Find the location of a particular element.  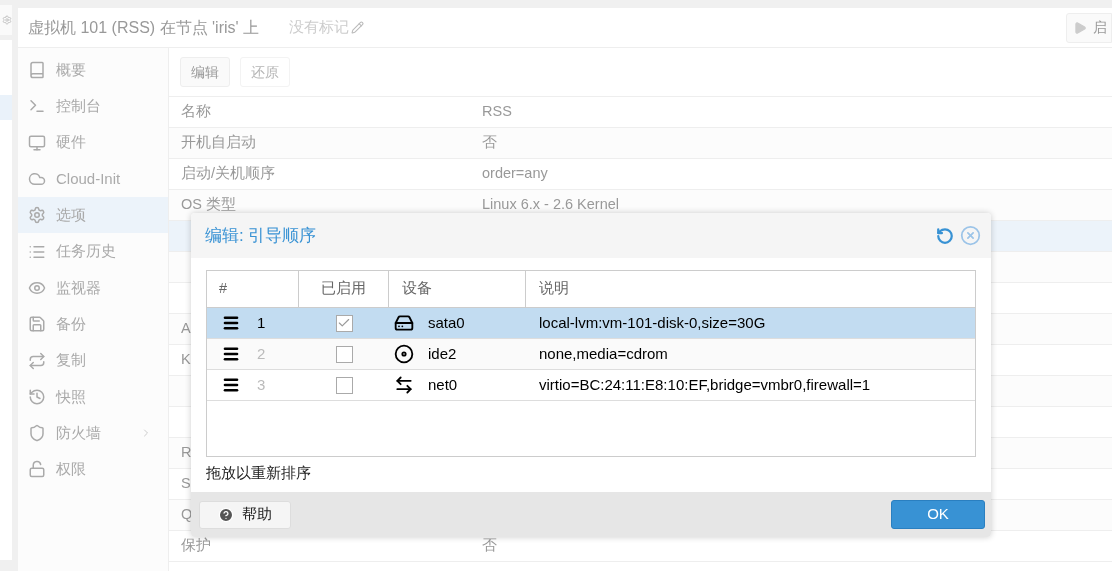

column-header: 已启用 is located at coordinates (344, 289).